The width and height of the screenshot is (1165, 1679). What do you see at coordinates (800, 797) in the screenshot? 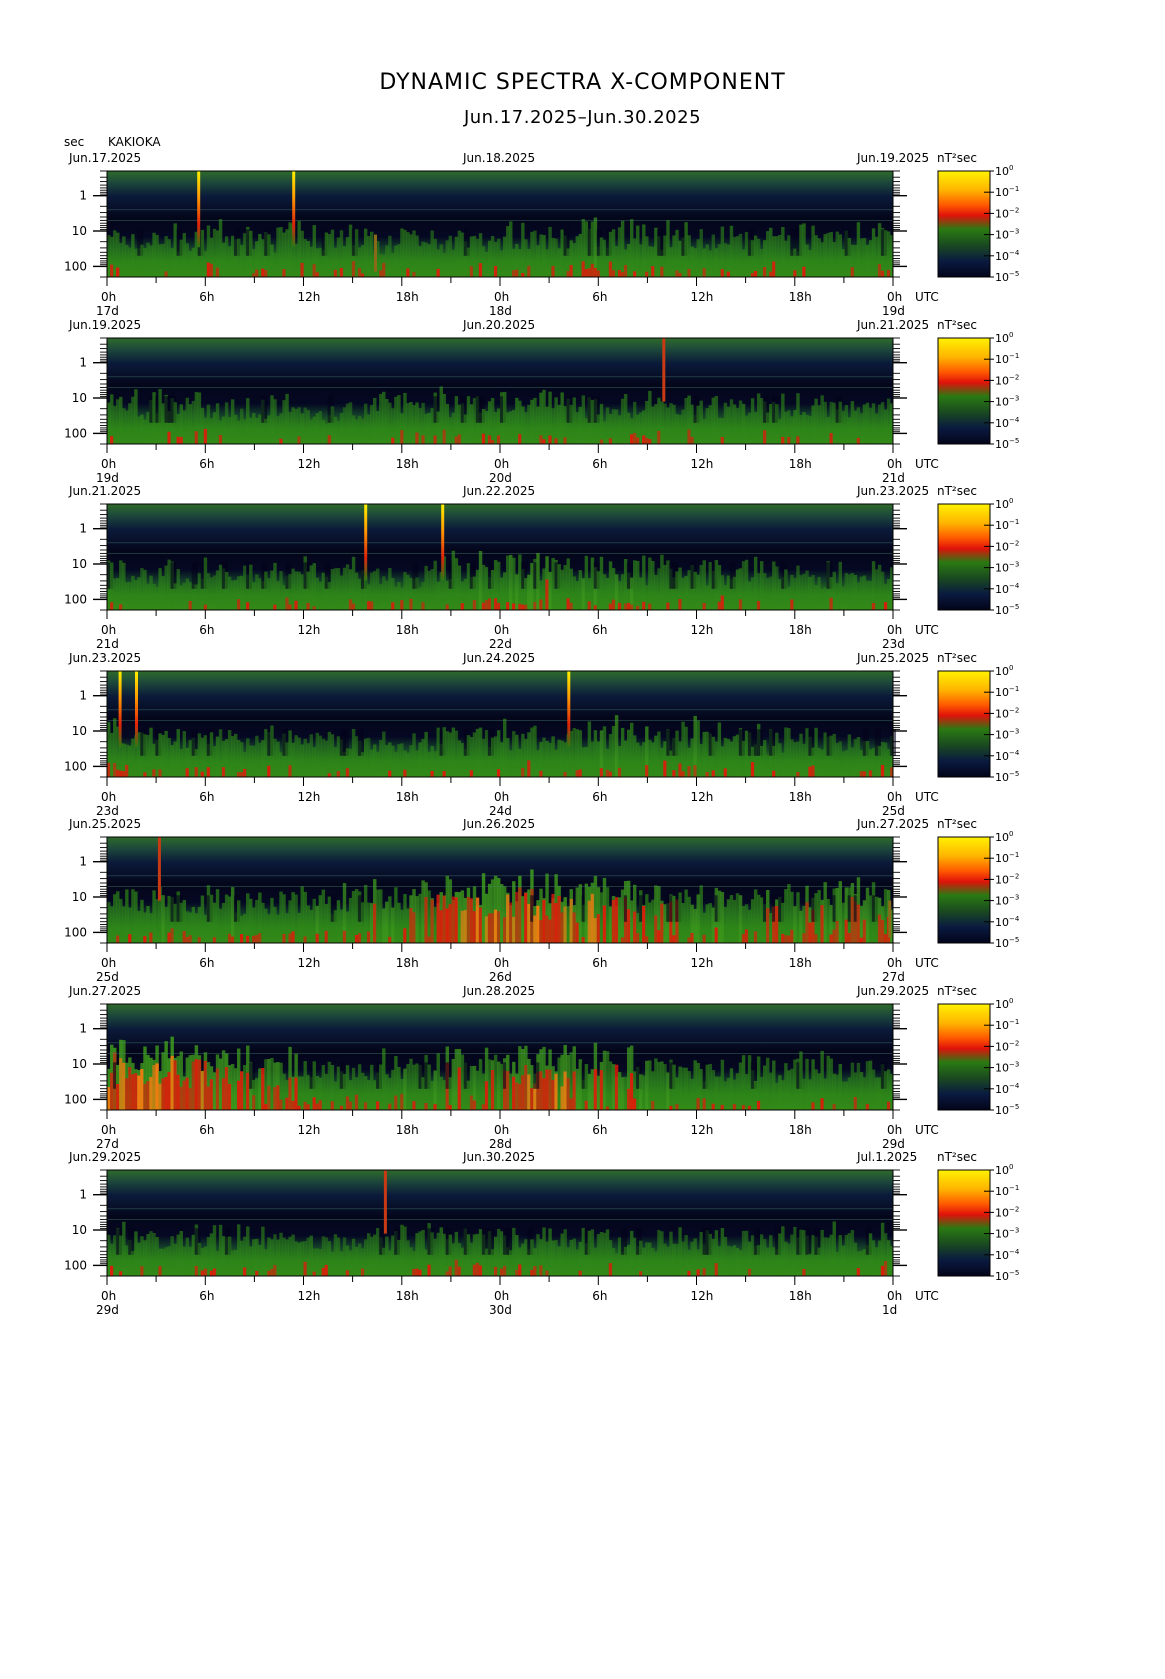
I see `x-tick-label: 18h` at bounding box center [800, 797].